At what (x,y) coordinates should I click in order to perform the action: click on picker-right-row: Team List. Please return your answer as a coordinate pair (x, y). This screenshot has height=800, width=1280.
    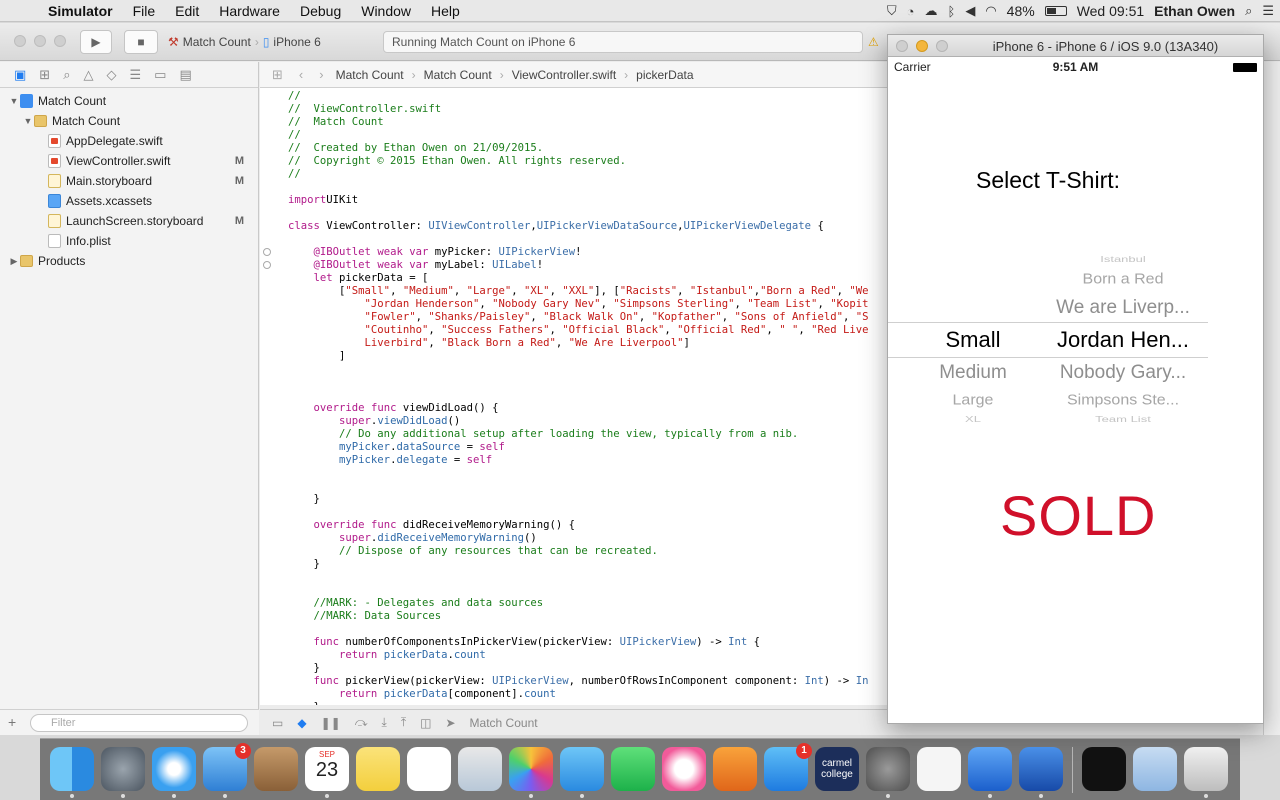
    Looking at the image, I should click on (1123, 419).